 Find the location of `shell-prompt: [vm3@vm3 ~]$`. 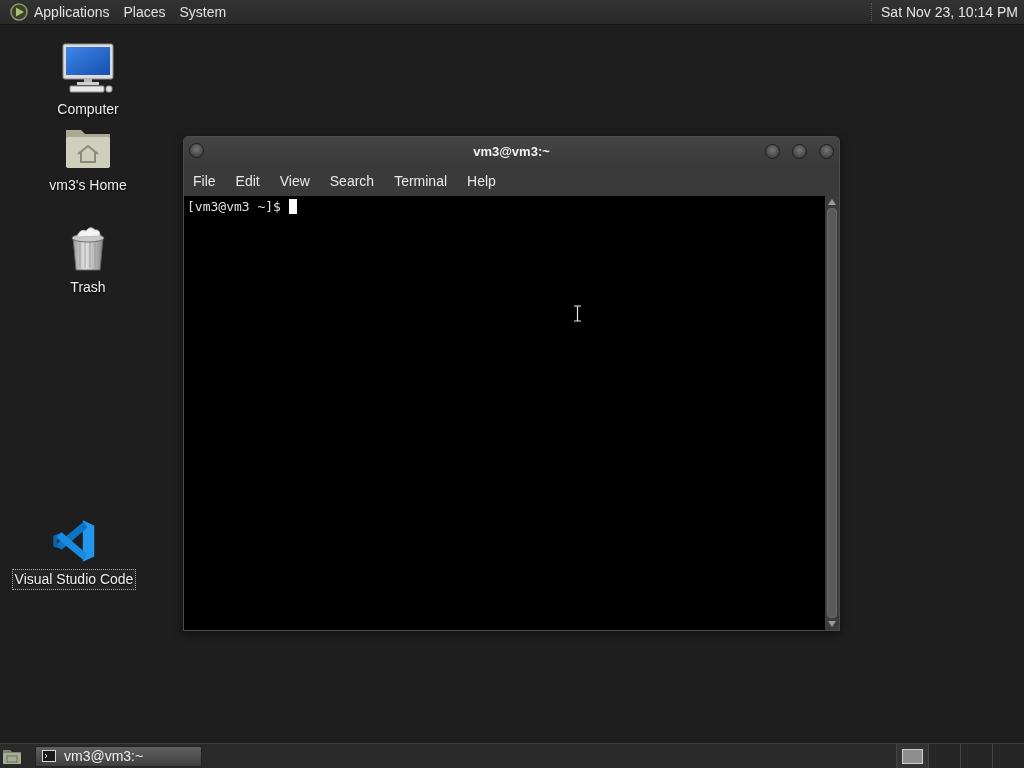

shell-prompt: [vm3@vm3 ~]$ is located at coordinates (234, 206).